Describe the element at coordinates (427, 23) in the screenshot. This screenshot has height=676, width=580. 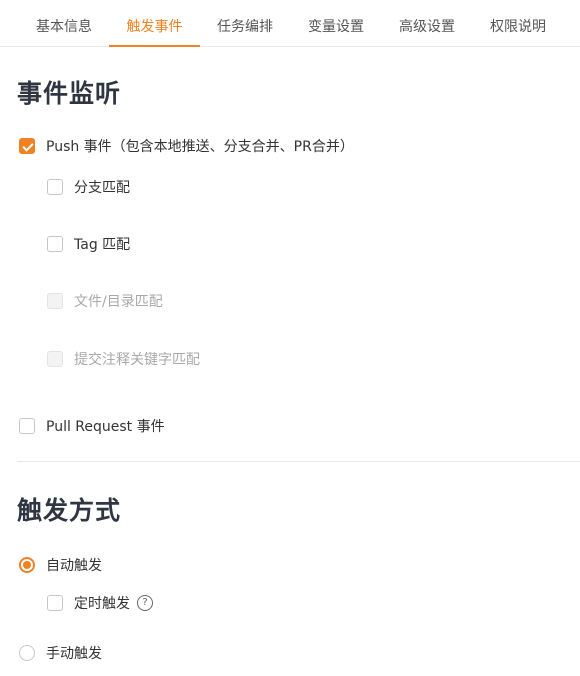
I see `tab-advanced-settings: 高级设置` at that location.